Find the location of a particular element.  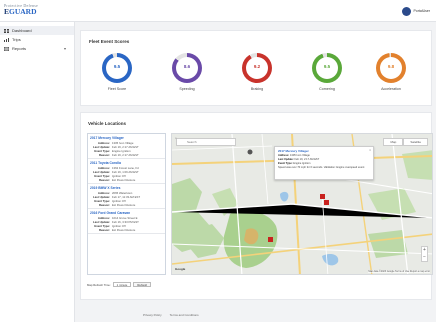

zoom-out-button: − is located at coordinates (424, 257).